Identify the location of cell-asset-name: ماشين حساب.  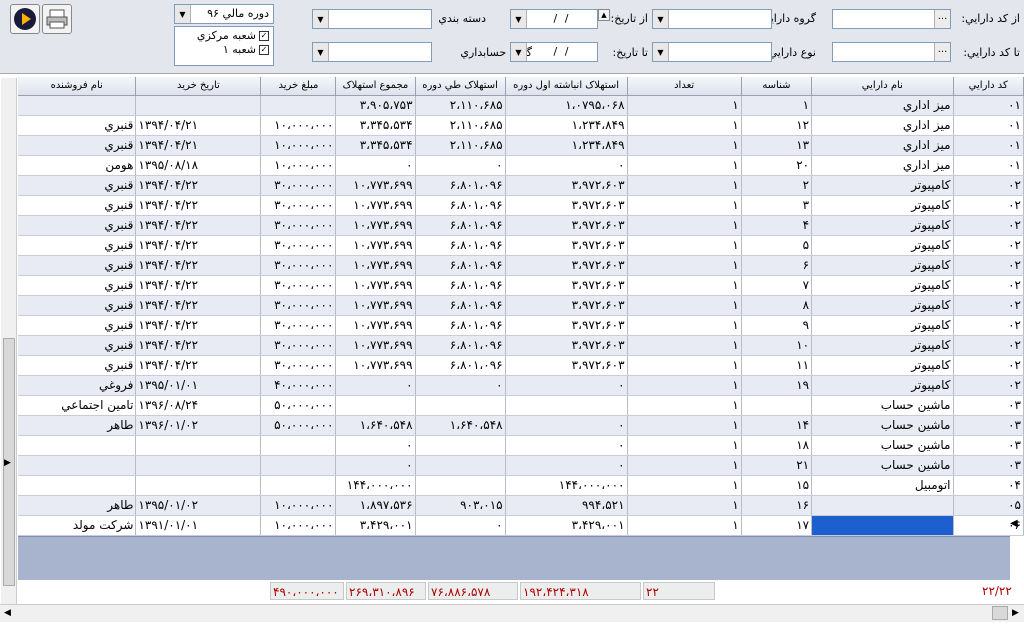
(882, 405).